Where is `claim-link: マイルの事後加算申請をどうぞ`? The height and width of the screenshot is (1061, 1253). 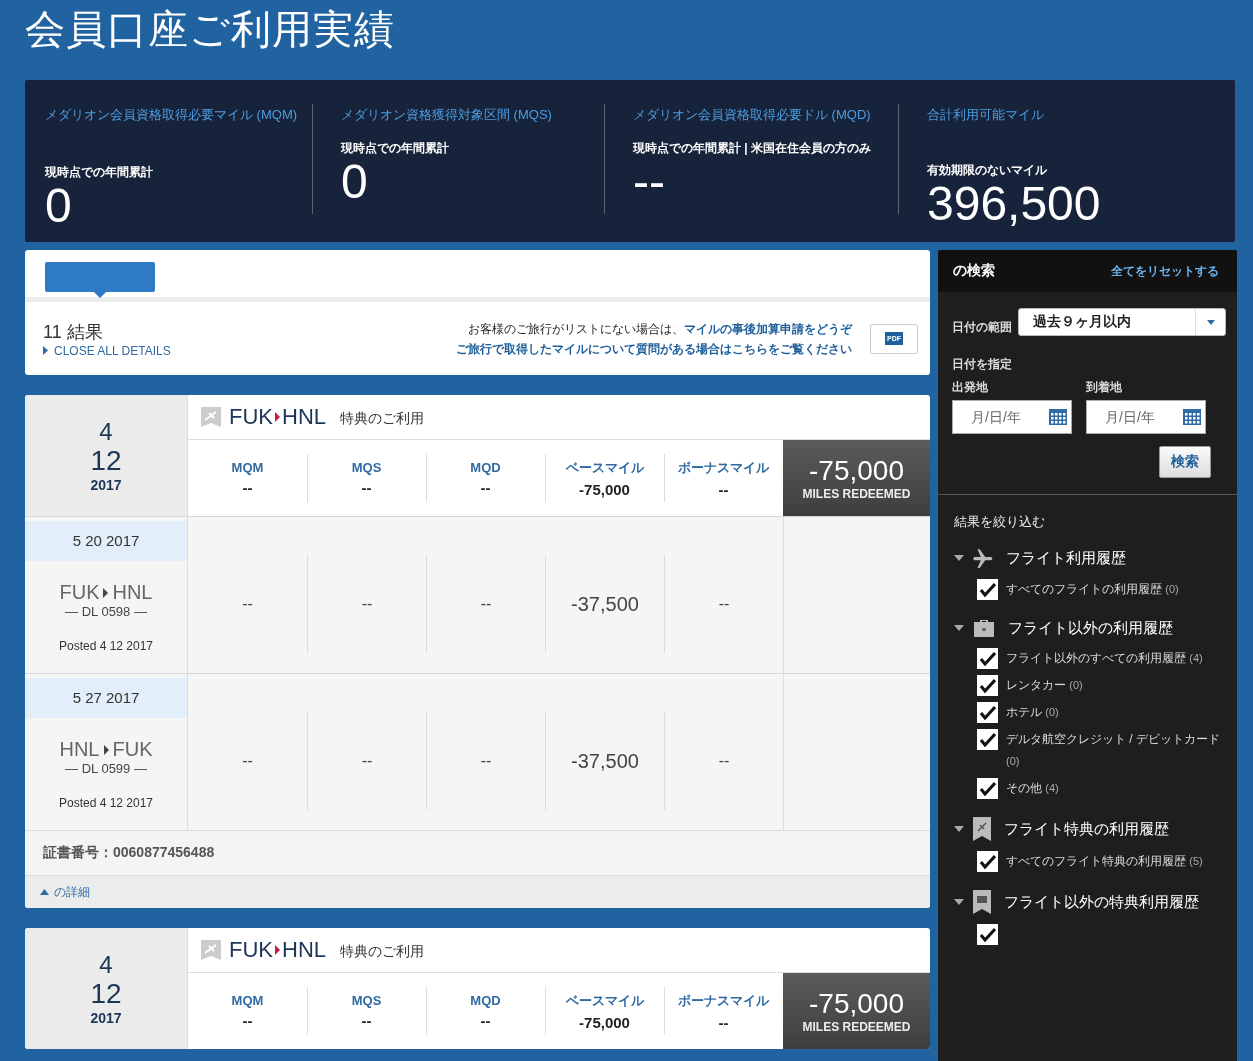
claim-link: マイルの事後加算申請をどうぞ is located at coordinates (768, 328).